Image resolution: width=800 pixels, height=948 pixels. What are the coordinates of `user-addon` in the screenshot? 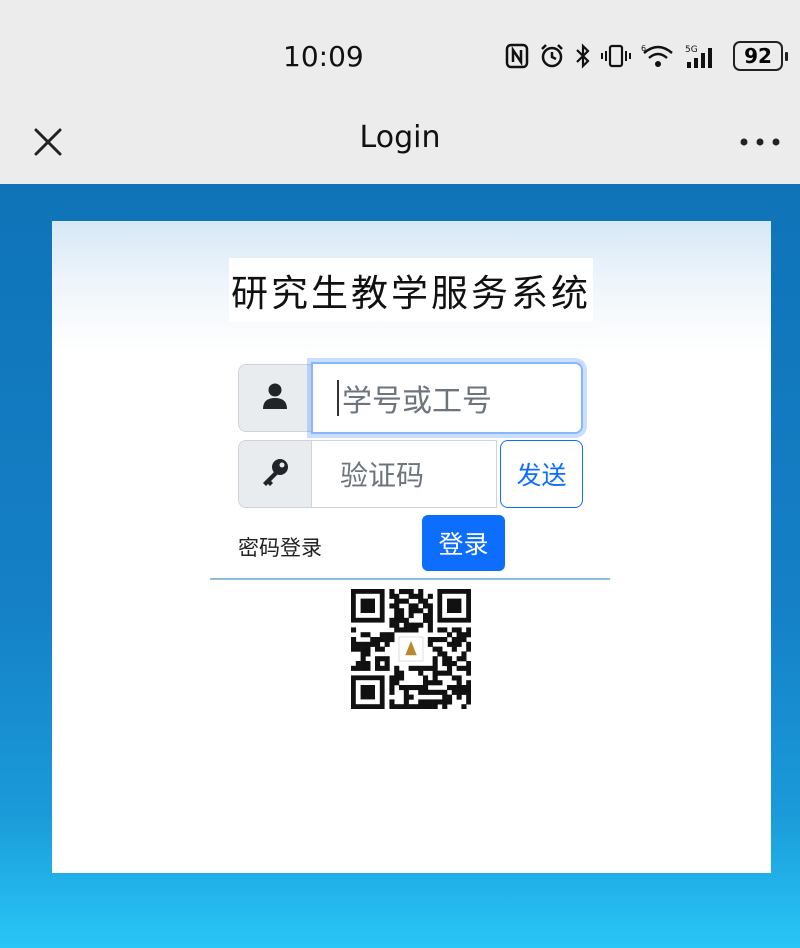 It's located at (275, 398).